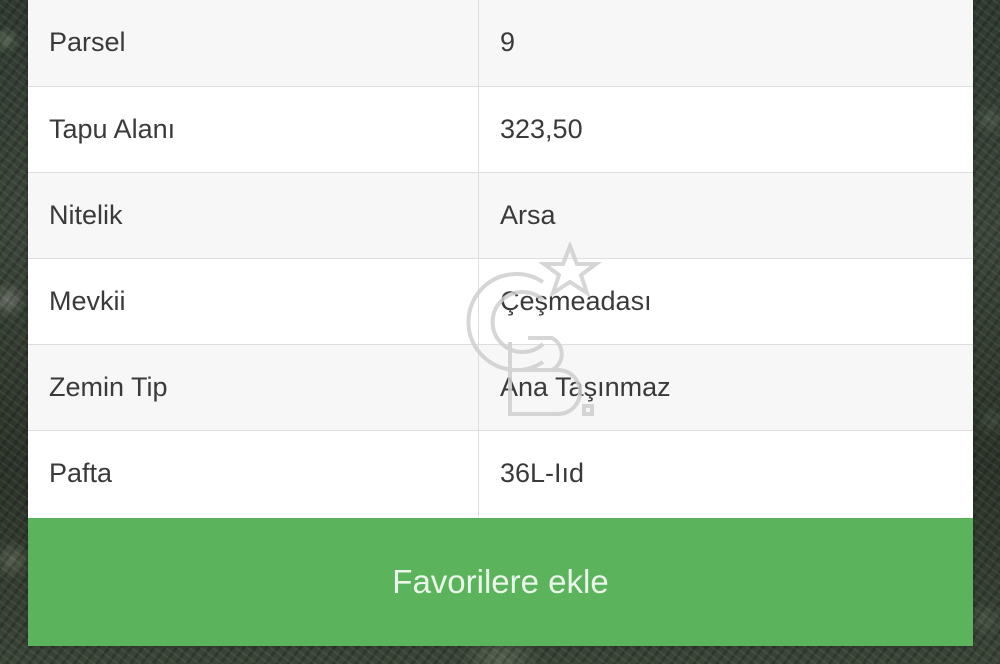 The height and width of the screenshot is (664, 1000). Describe the element at coordinates (508, 42) in the screenshot. I see `row-value: 9` at that location.